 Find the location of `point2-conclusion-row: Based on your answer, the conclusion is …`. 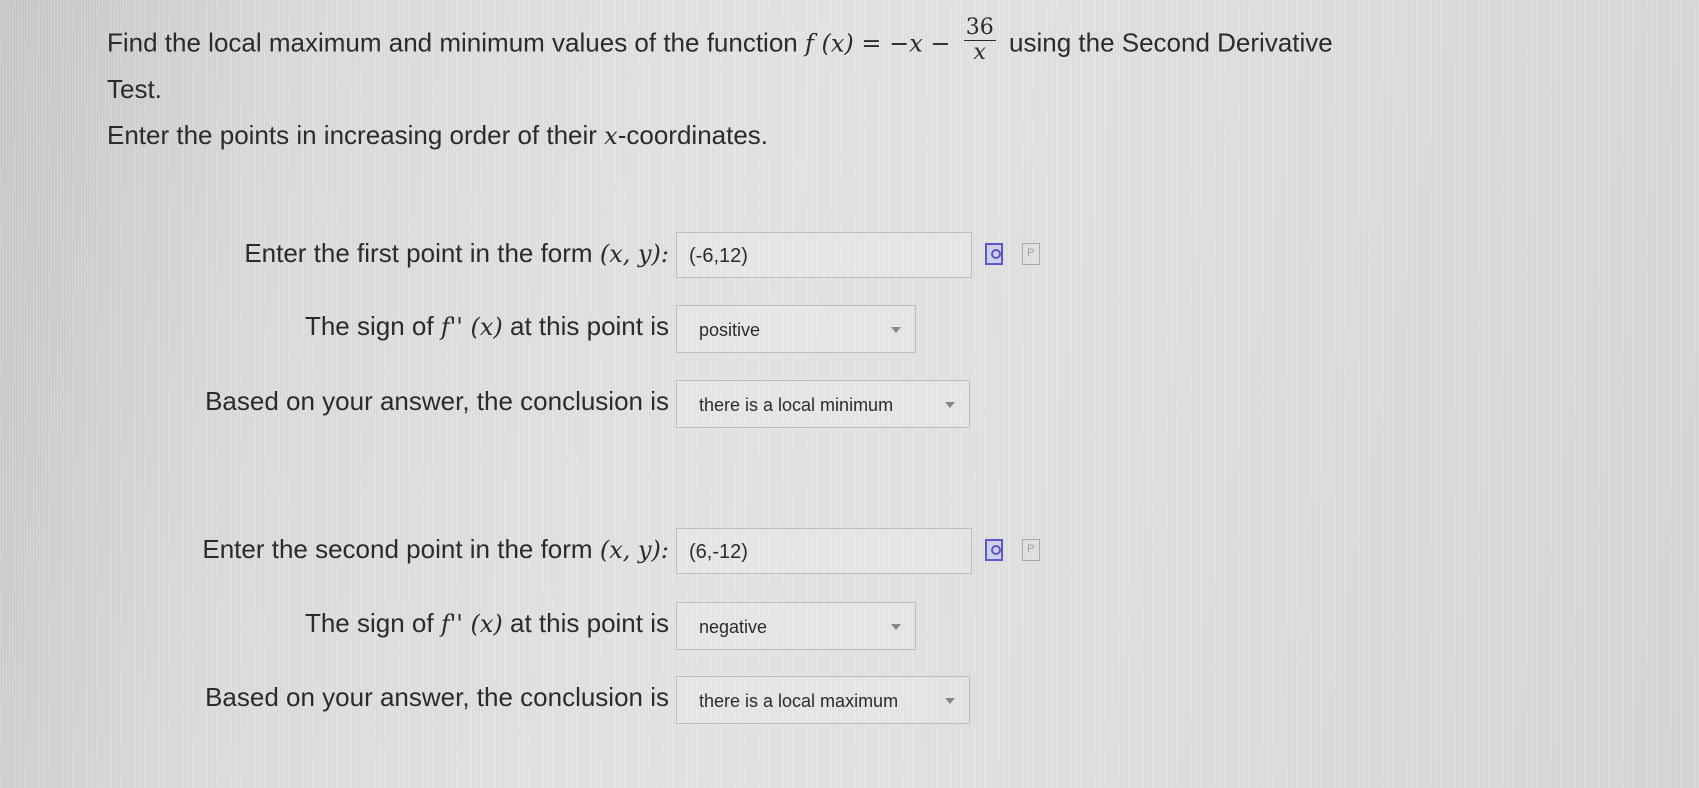

point2-conclusion-row: Based on your answer, the conclusion is … is located at coordinates (849, 701).